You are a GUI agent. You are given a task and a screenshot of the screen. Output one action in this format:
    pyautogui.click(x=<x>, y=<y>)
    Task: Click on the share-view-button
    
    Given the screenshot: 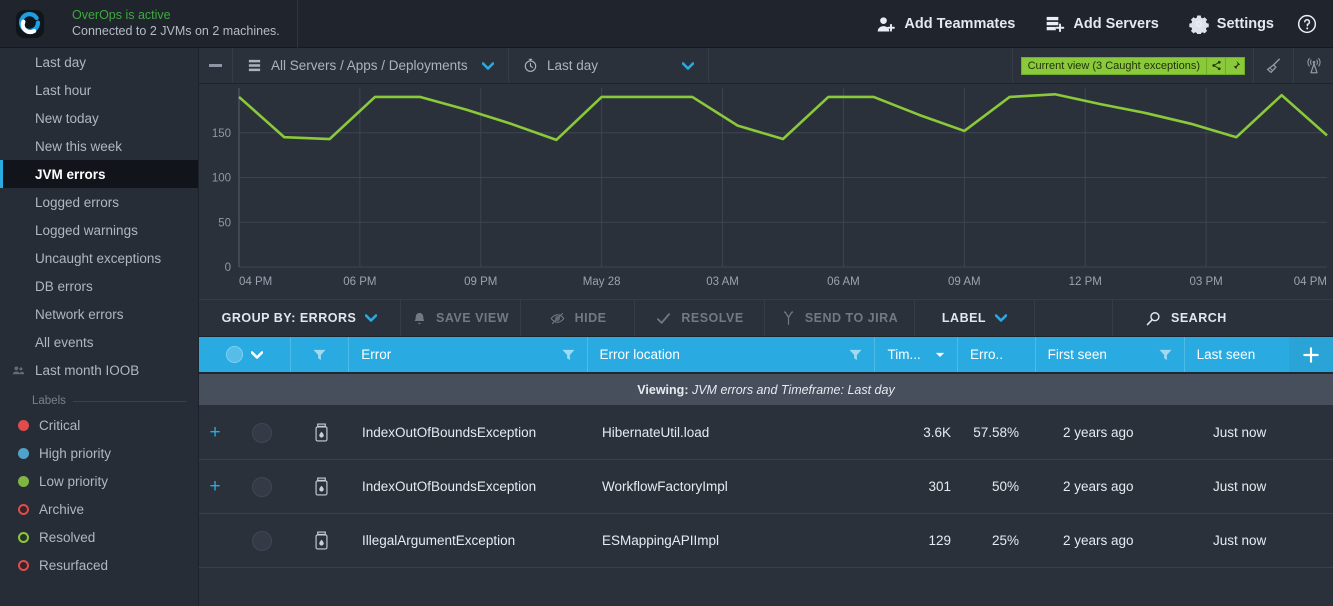 What is the action you would take?
    pyautogui.click(x=1215, y=65)
    